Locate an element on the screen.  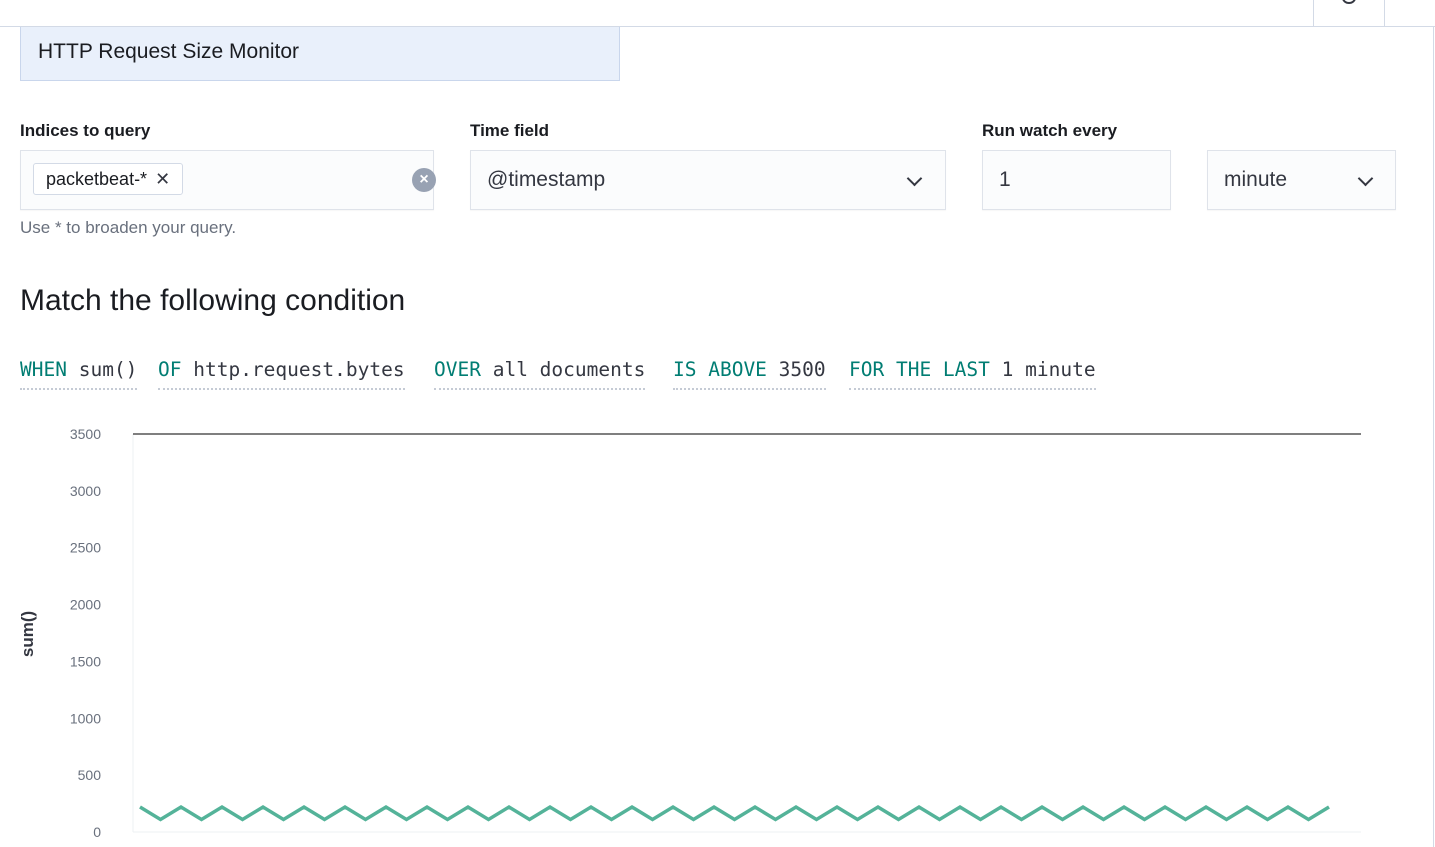
expr-keyword: FOR THE LAST is located at coordinates (919, 369).